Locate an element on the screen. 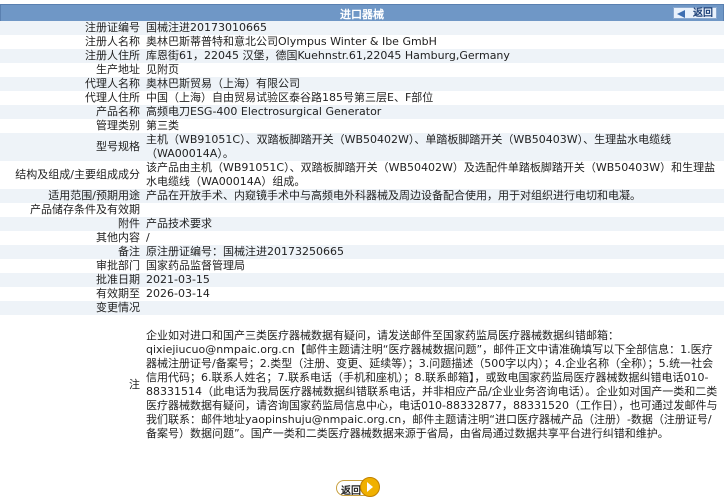  row-management-class: 管理类别 第三类 is located at coordinates (362, 126).